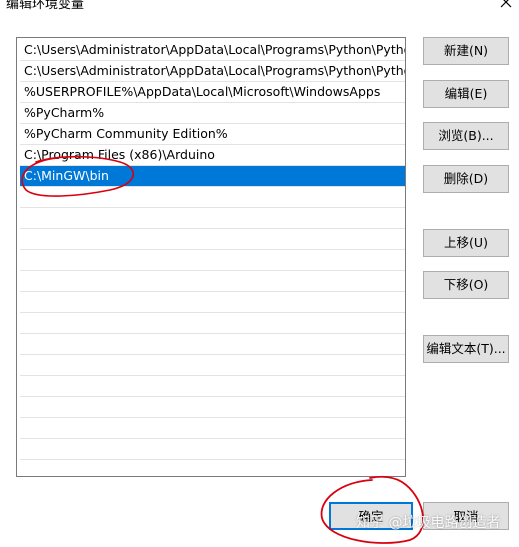 Image resolution: width=519 pixels, height=547 pixels. I want to click on list-item-label: %PyCharm Community Edition%, so click(126, 133).